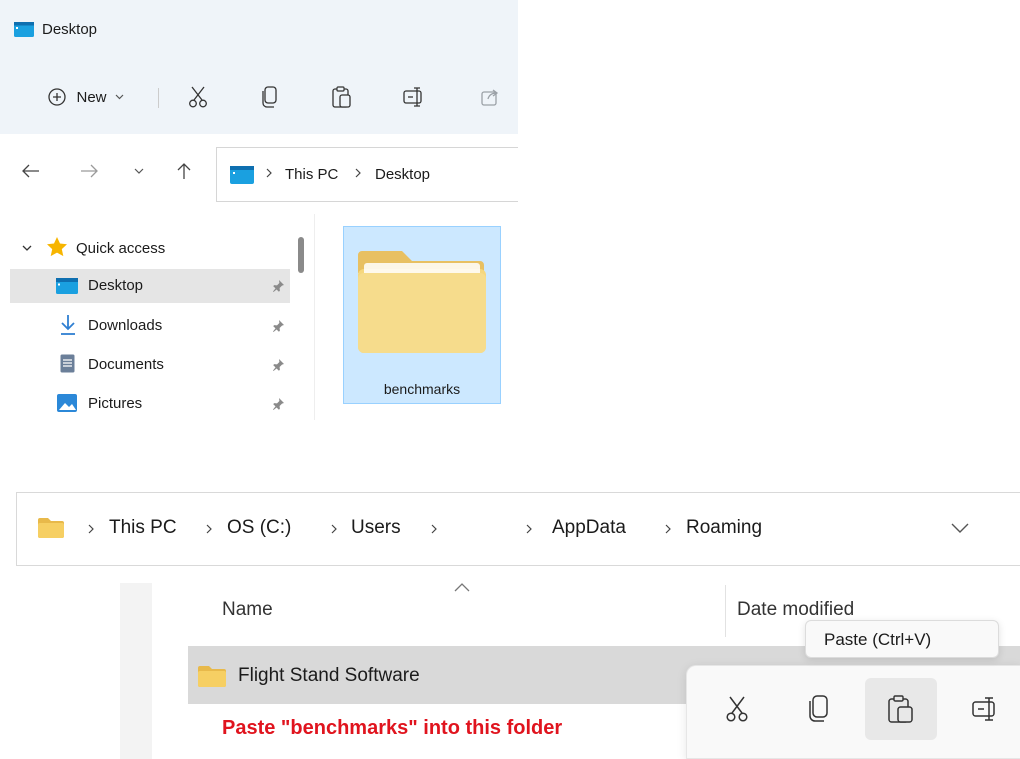 The width and height of the screenshot is (1020, 759). Describe the element at coordinates (422, 389) in the screenshot. I see `folder-label: benchmarks` at that location.